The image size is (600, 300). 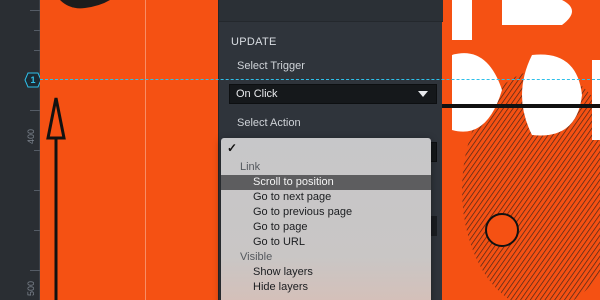 What do you see at coordinates (250, 167) in the screenshot?
I see `menu-group-link: Link` at bounding box center [250, 167].